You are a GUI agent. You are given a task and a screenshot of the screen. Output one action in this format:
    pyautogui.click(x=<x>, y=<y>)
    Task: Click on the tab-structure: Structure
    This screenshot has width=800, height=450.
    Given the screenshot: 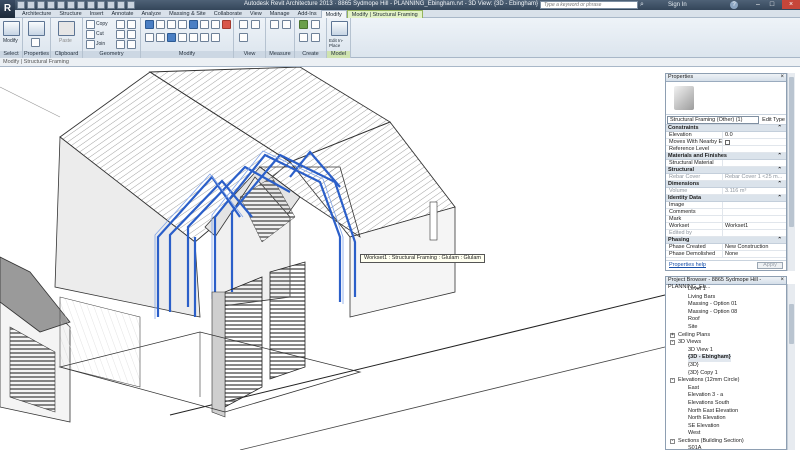 What is the action you would take?
    pyautogui.click(x=70, y=14)
    